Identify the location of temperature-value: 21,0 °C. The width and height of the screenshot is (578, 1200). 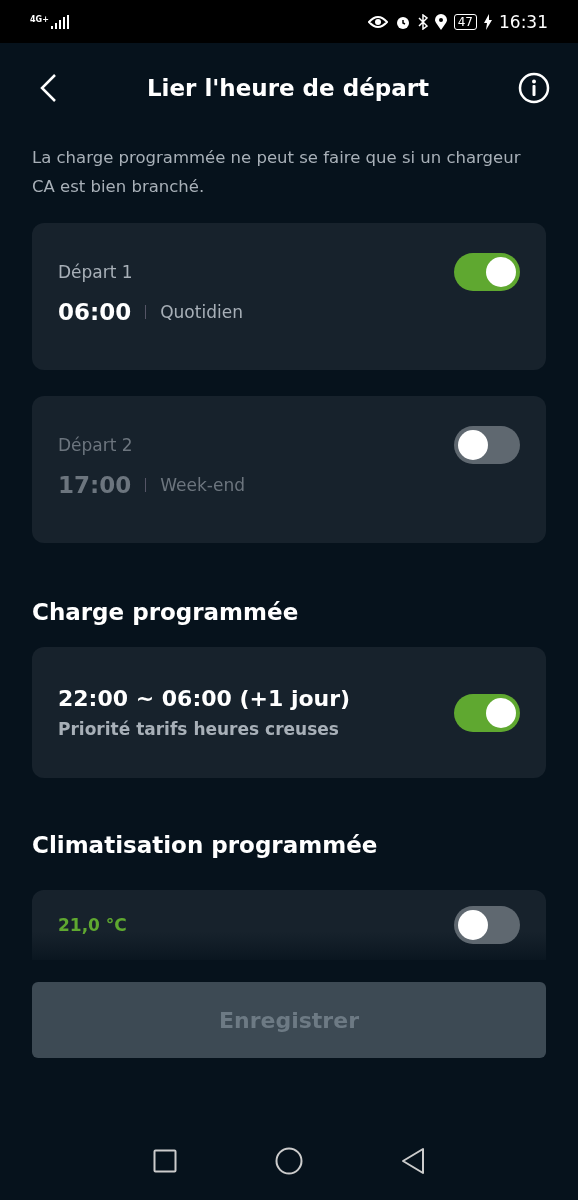
(92, 925).